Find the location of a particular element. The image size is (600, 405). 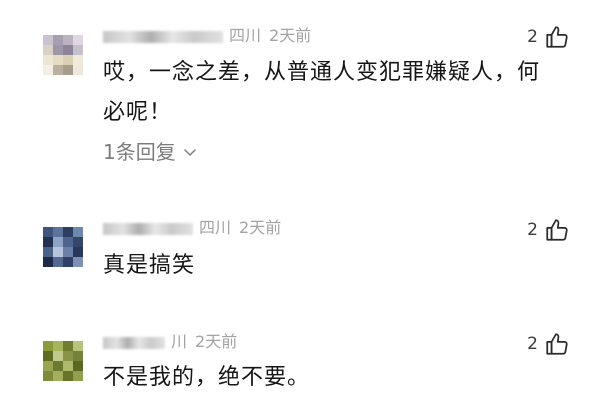

comment-text-line: 真是搞笑 is located at coordinates (149, 265).